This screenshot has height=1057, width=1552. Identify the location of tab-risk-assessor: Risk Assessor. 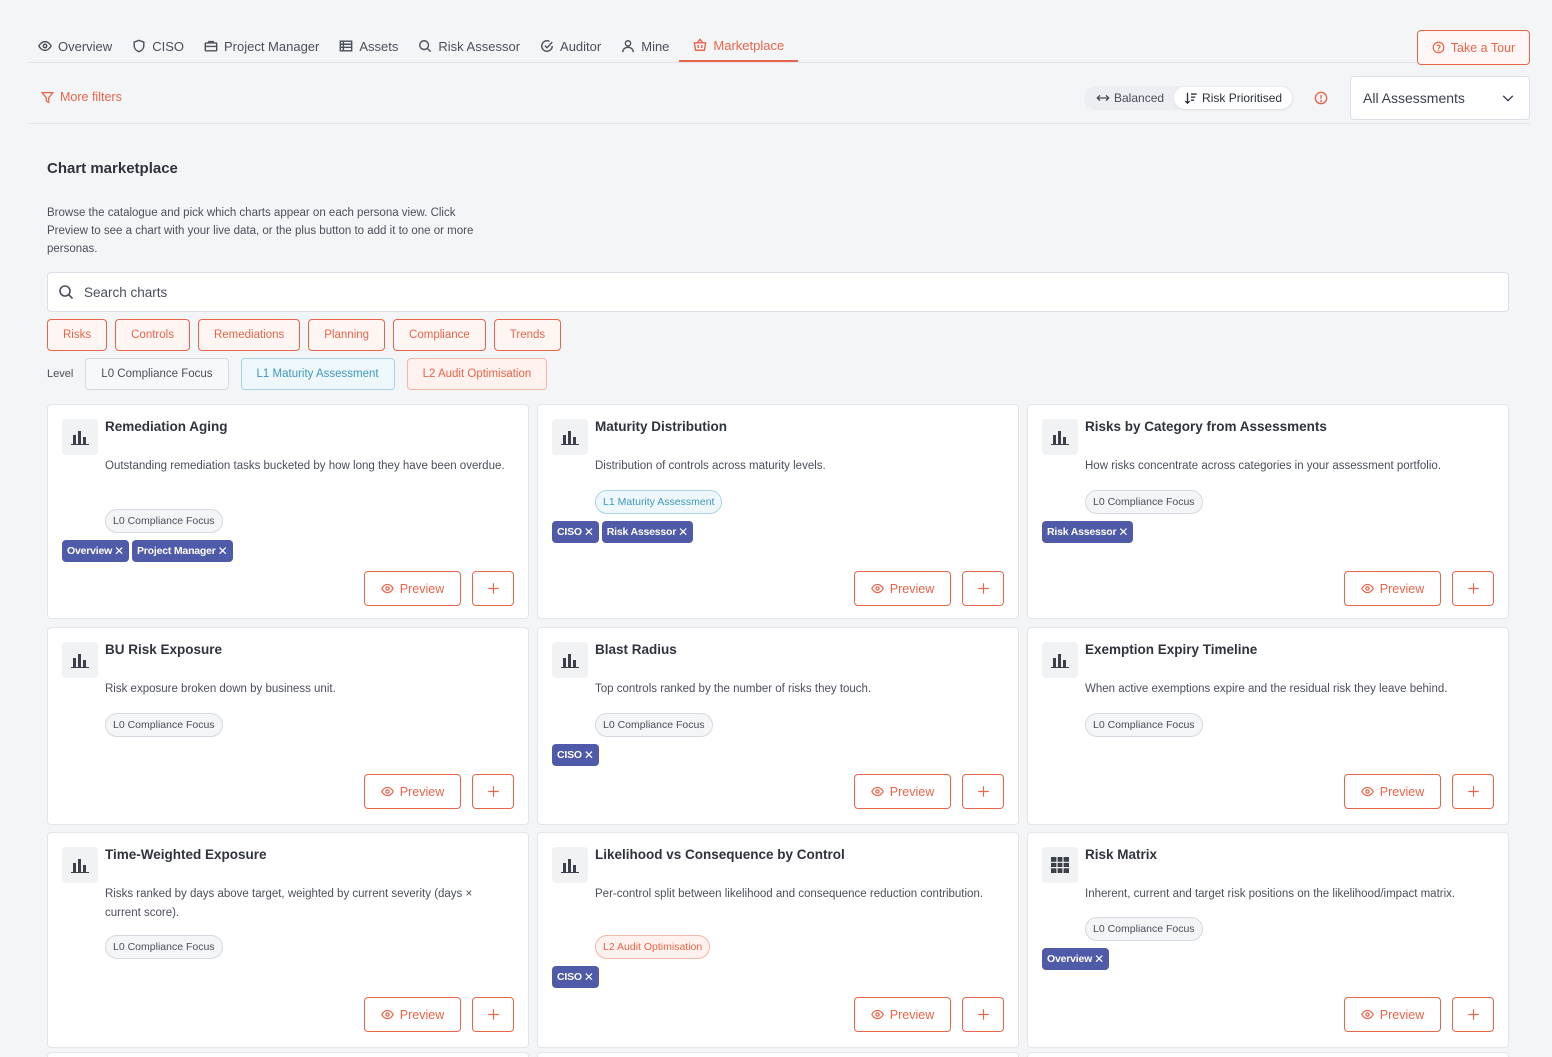
(469, 46).